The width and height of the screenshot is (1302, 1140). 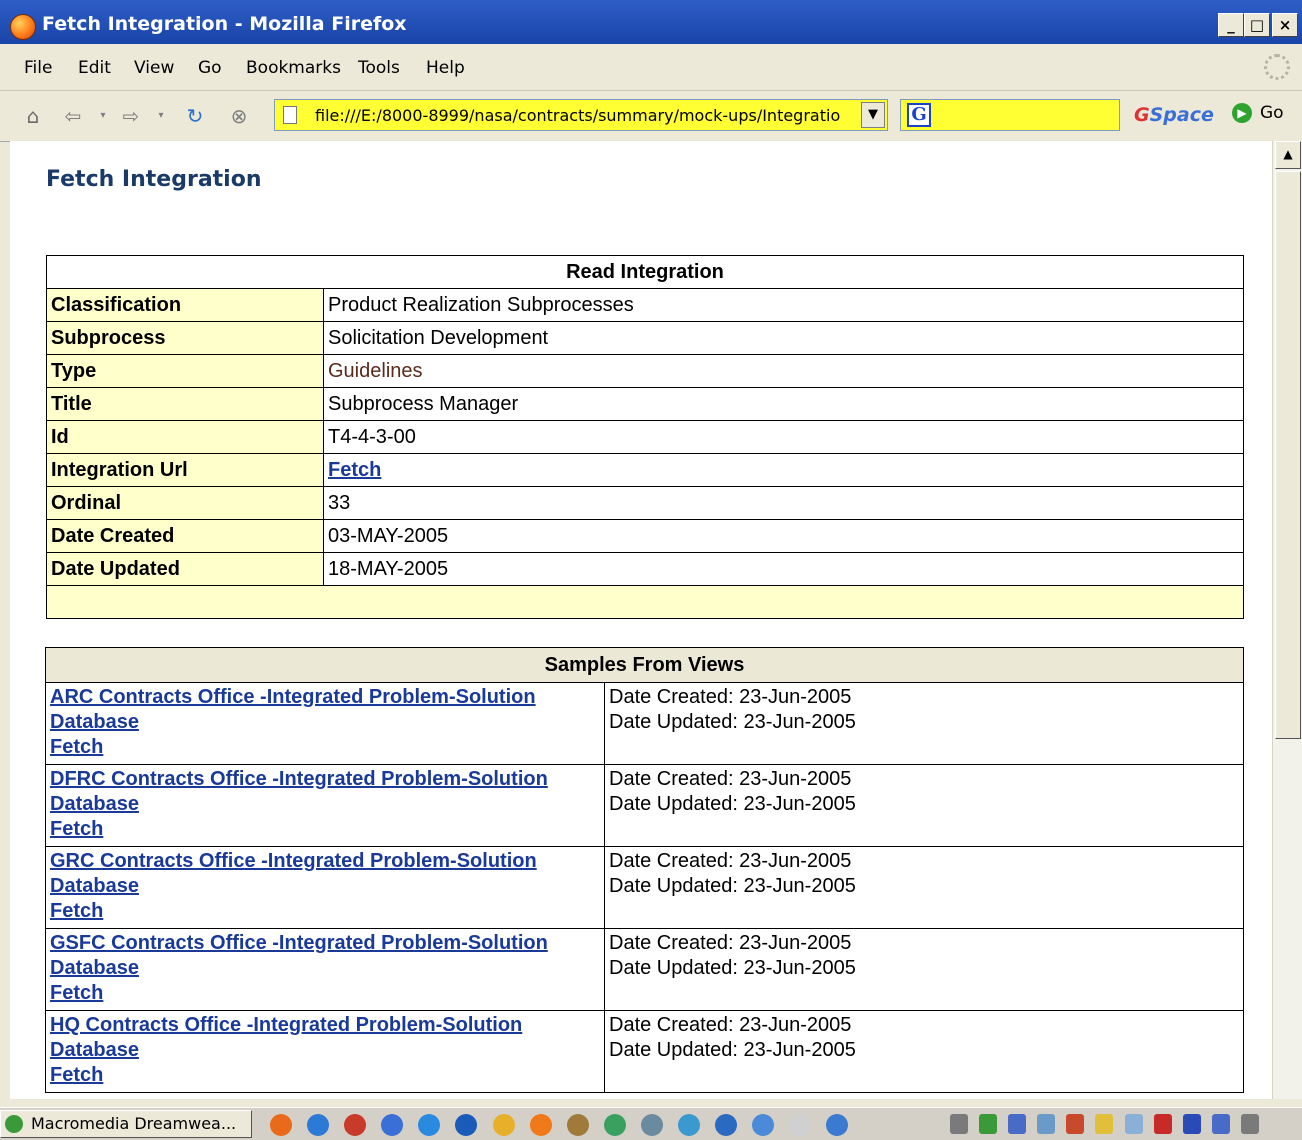 I want to click on bin-quicklaunch-icon, so click(x=763, y=1125).